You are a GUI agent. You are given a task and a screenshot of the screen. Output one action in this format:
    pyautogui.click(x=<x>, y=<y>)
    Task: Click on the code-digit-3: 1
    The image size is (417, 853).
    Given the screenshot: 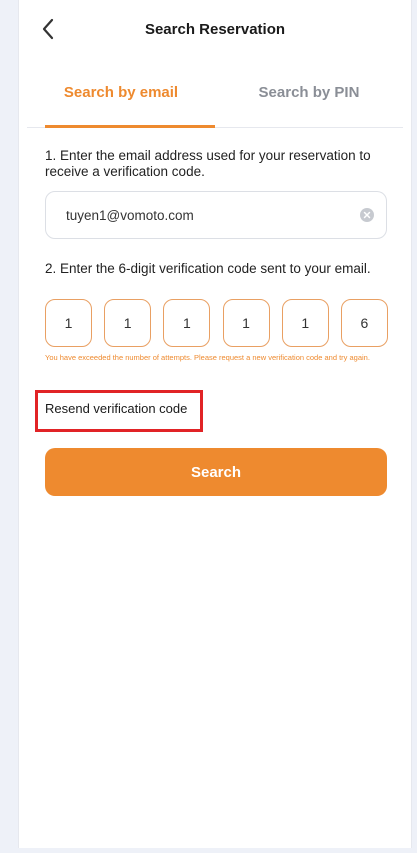 What is the action you would take?
    pyautogui.click(x=187, y=323)
    